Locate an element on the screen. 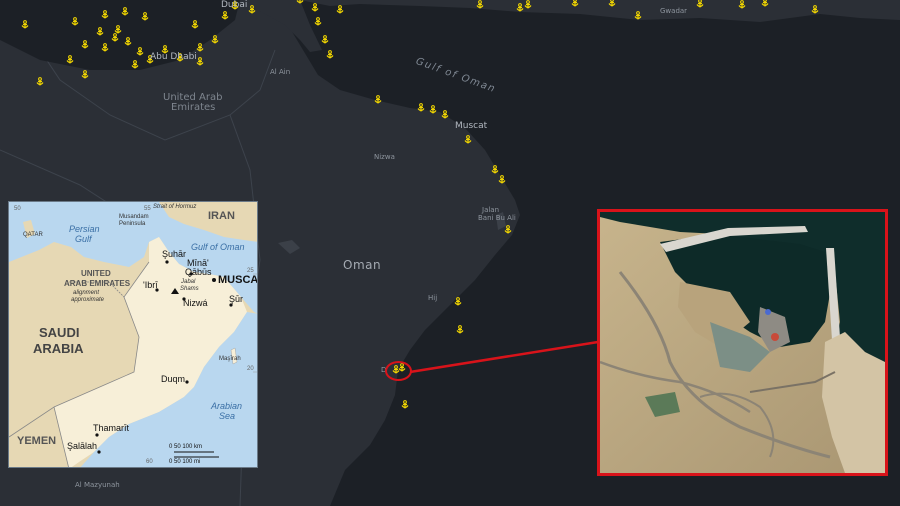 This screenshot has height=506, width=900. inset-label-nizwa: Nizwá is located at coordinates (195, 303).